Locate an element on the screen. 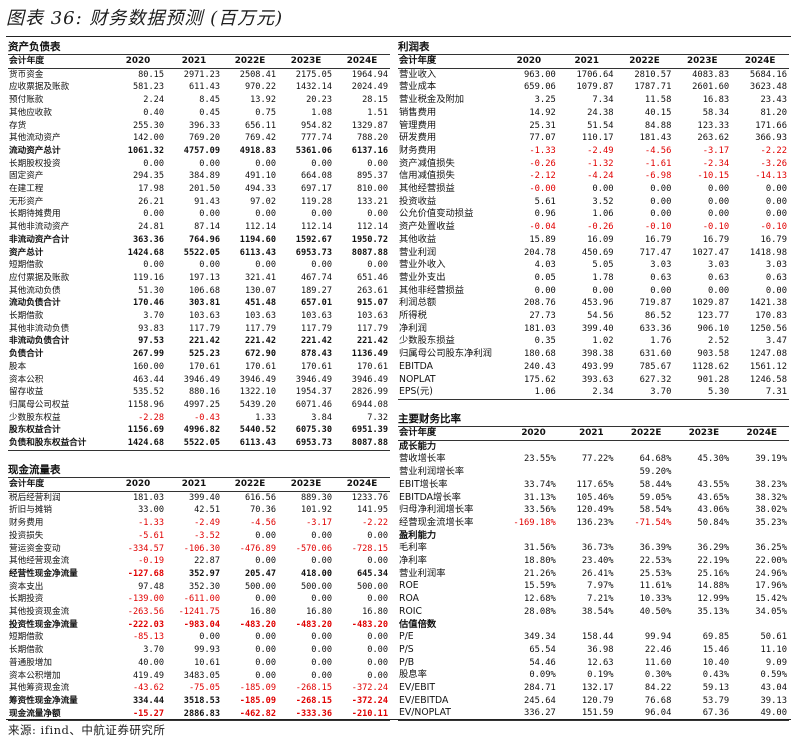 The image size is (797, 745). value-cell: 535.52 is located at coordinates (148, 392).